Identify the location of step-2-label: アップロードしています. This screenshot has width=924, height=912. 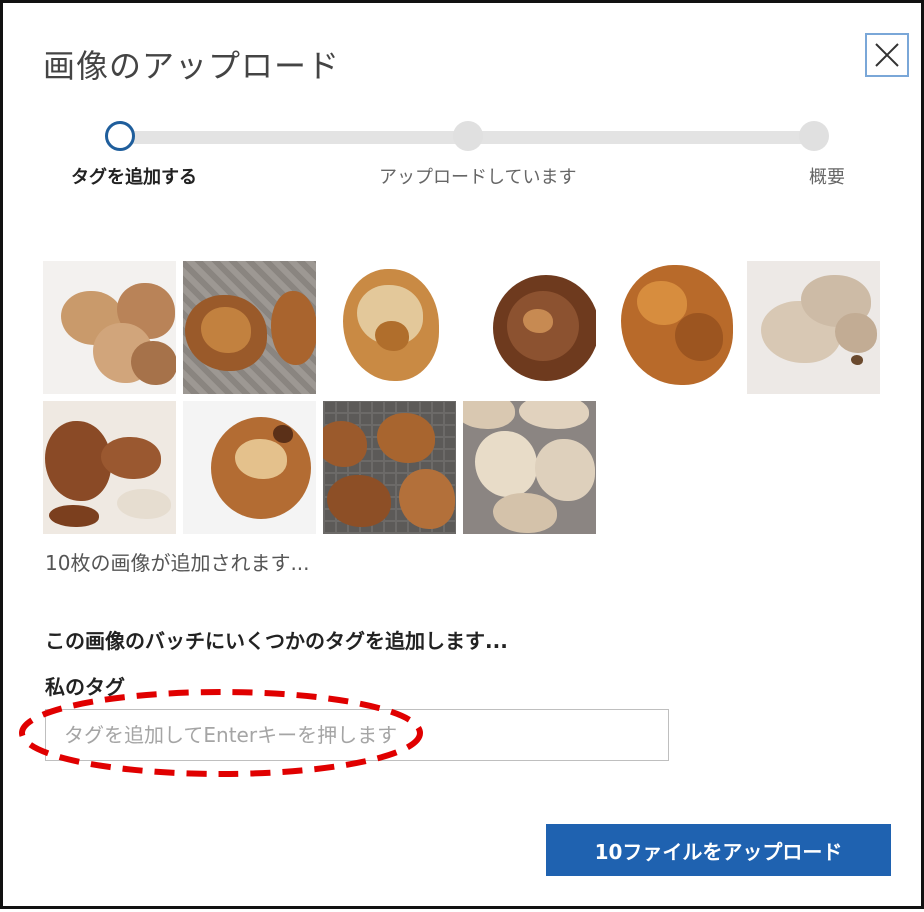
(478, 177).